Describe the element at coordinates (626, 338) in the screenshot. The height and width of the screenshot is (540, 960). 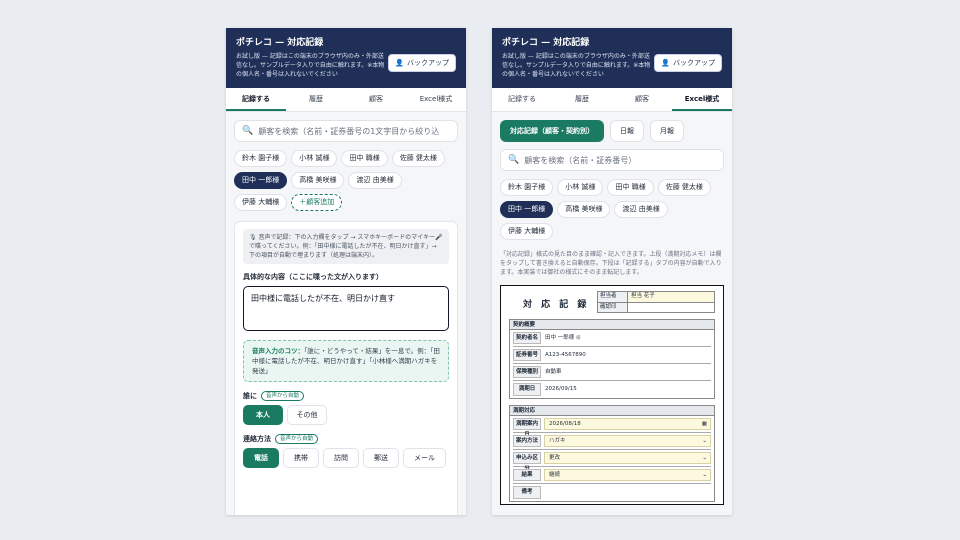
I see `row-value: 田中 一郎様 様` at that location.